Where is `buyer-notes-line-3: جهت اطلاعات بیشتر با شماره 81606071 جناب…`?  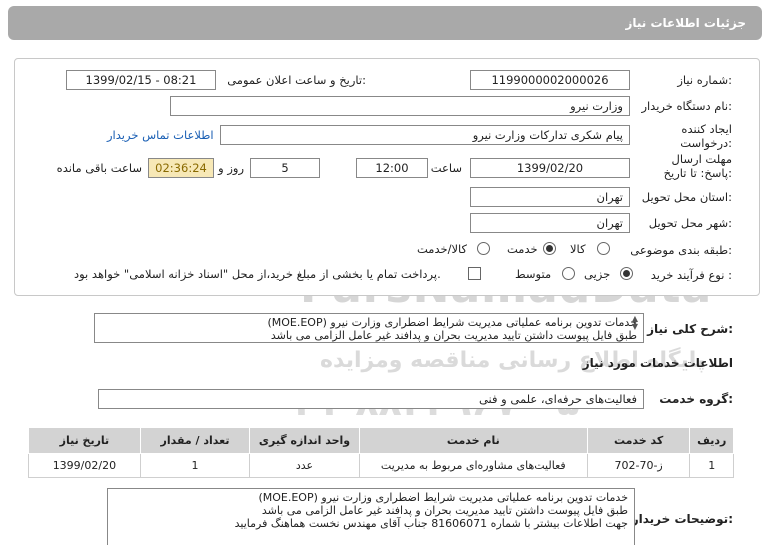 buyer-notes-line-3: جهت اطلاعات بیشتر با شماره 81606071 جناب… is located at coordinates (431, 523).